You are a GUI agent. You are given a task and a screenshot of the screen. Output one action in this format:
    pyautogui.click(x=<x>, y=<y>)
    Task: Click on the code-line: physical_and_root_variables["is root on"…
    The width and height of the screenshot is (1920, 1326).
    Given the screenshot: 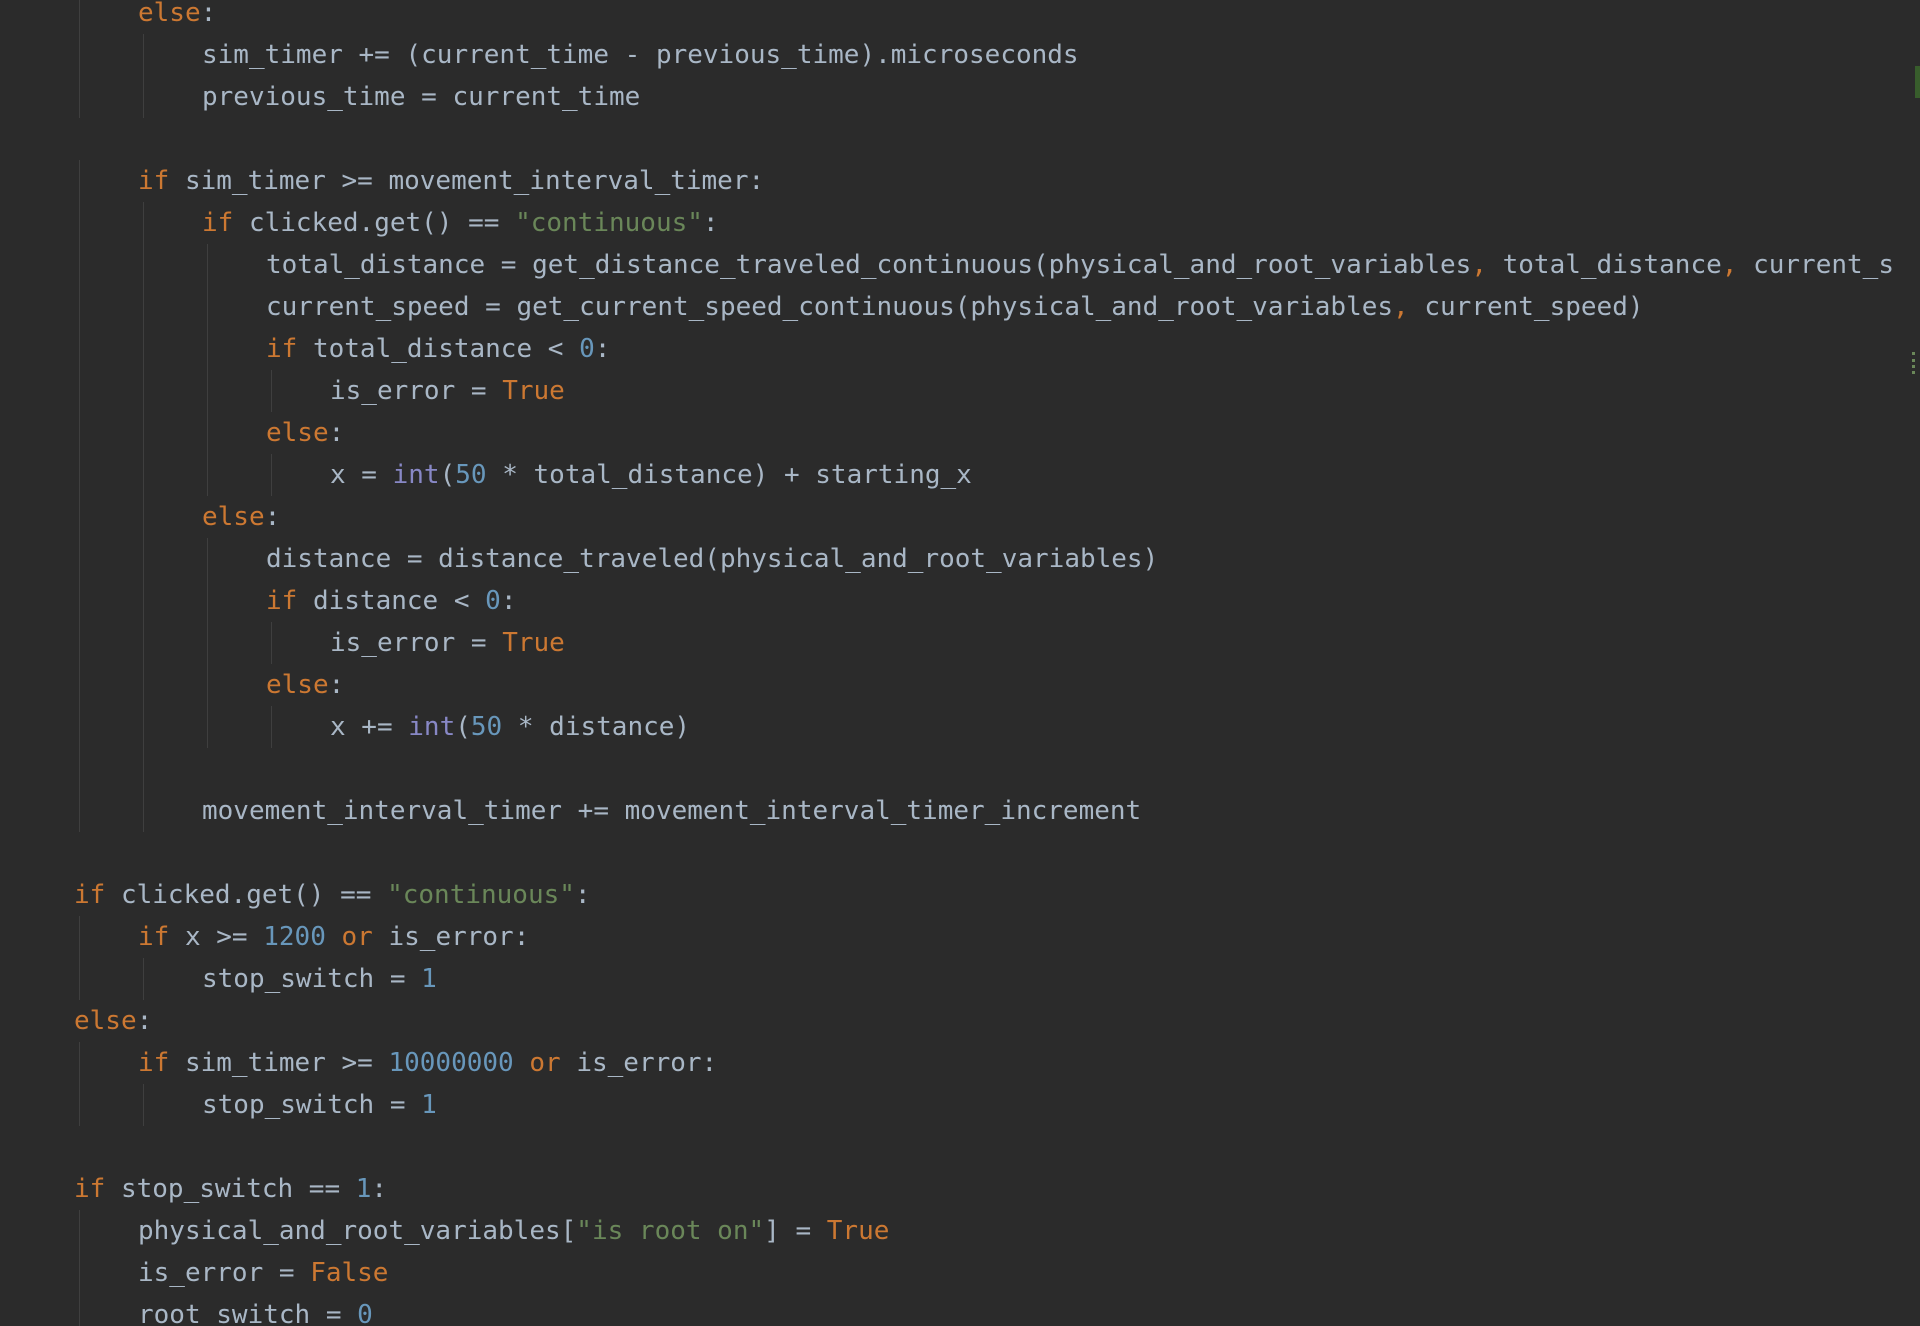 What is the action you would take?
    pyautogui.click(x=997, y=1231)
    